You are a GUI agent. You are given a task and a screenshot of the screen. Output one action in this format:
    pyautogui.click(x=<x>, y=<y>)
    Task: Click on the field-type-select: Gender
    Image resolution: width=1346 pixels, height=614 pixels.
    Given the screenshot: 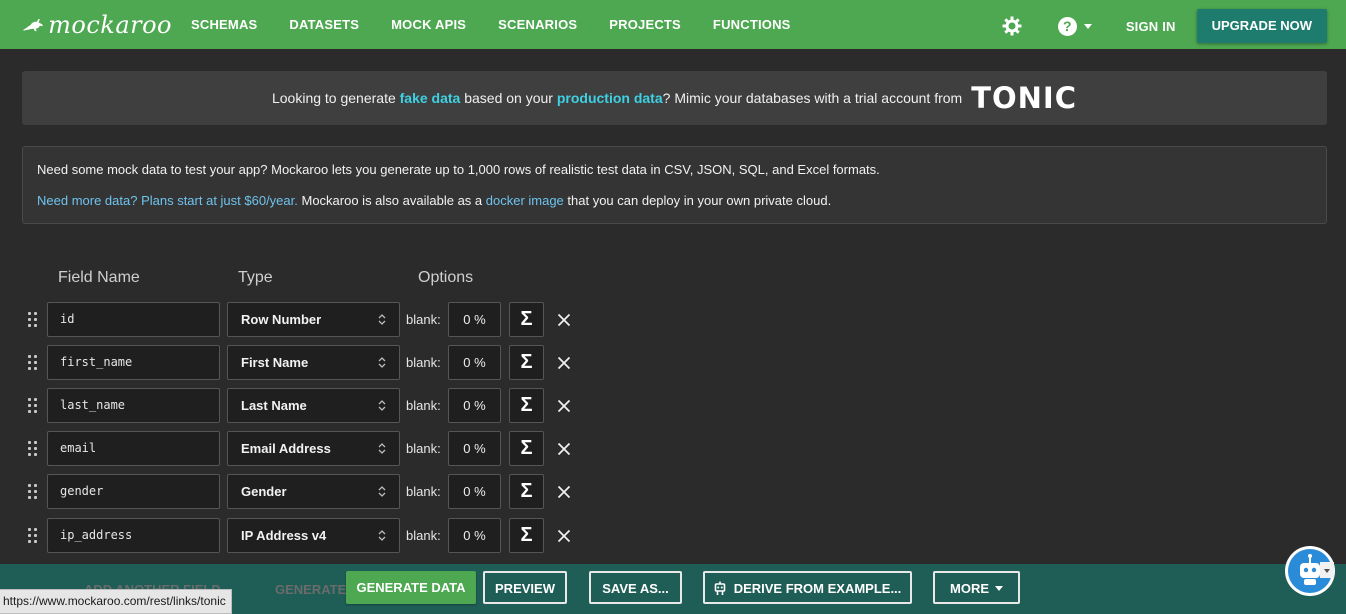 What is the action you would take?
    pyautogui.click(x=313, y=491)
    